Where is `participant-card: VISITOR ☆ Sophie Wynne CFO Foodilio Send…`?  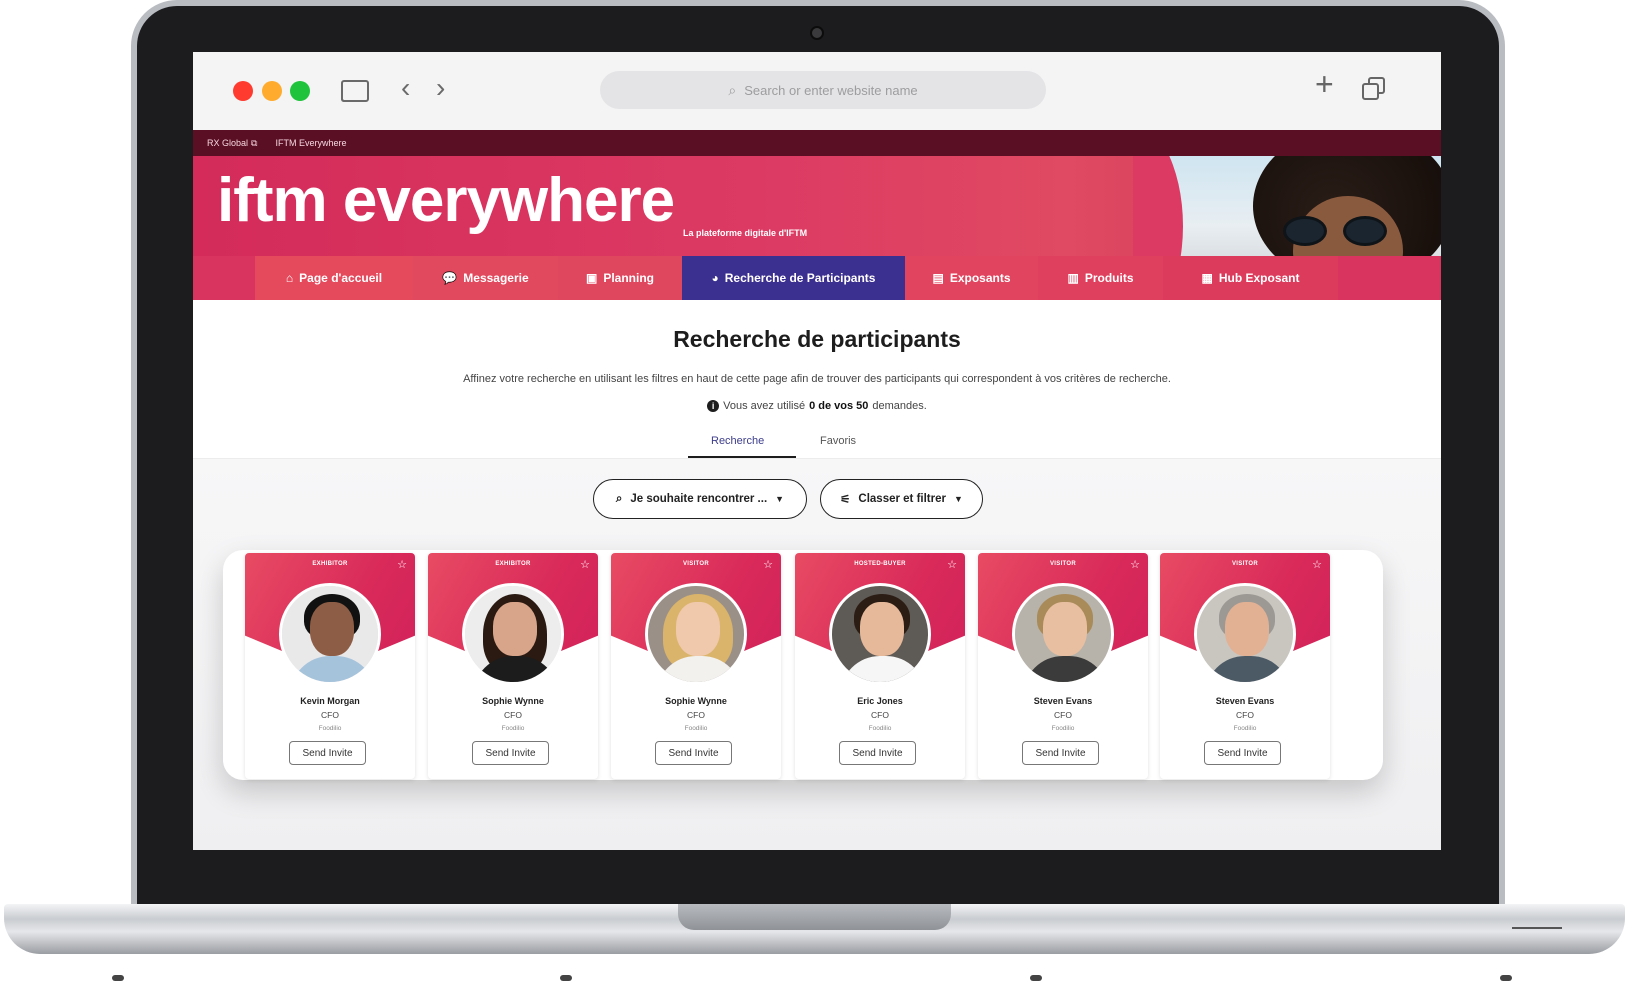
participant-card: VISITOR ☆ Sophie Wynne CFO Foodilio Send… is located at coordinates (696, 666).